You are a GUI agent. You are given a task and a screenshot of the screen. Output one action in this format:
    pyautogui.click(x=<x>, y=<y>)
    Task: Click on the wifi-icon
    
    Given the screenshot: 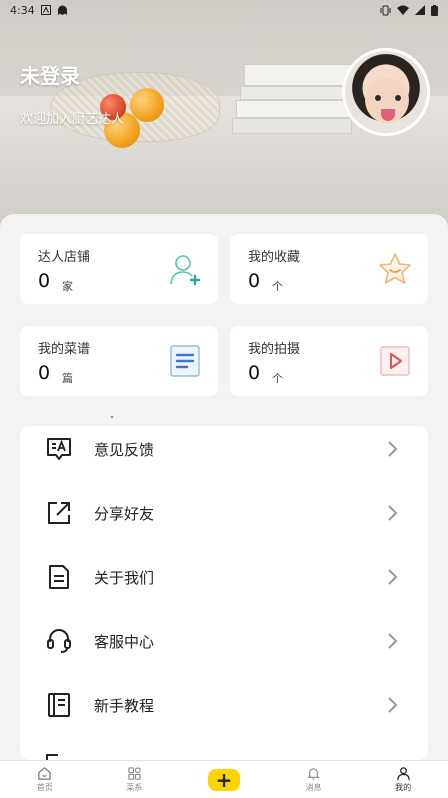 What is the action you would take?
    pyautogui.click(x=403, y=10)
    